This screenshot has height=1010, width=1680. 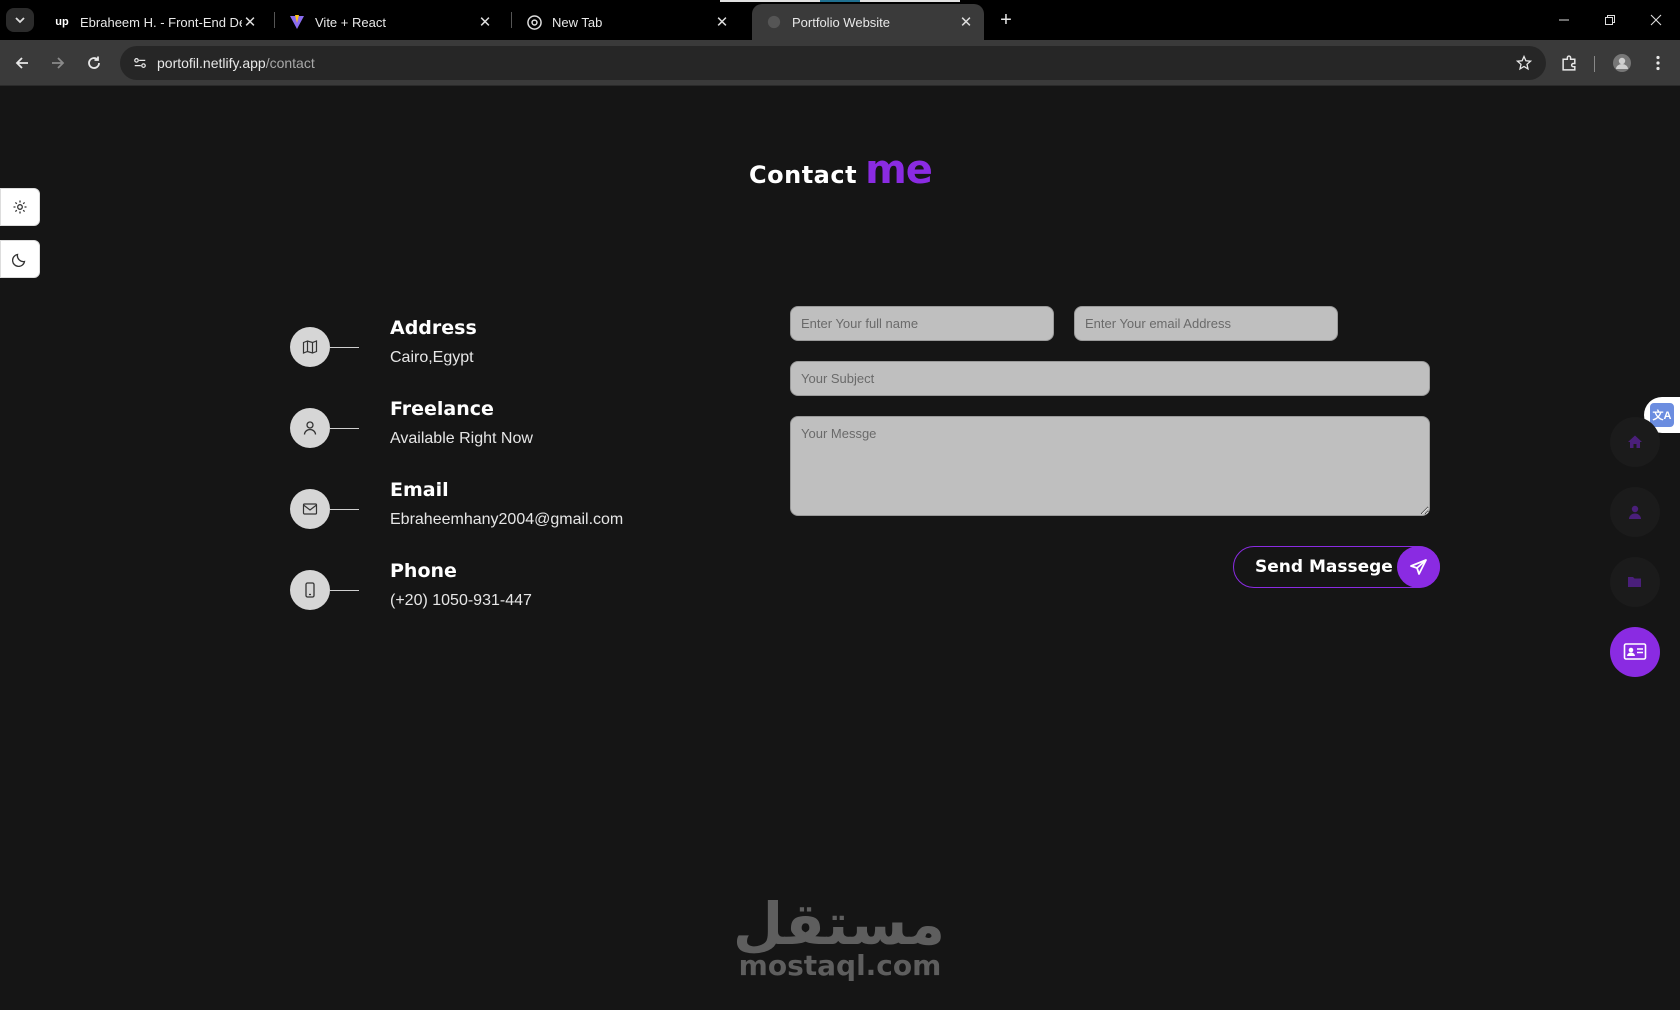 I want to click on send-message-label: Send Massege, so click(x=1324, y=567).